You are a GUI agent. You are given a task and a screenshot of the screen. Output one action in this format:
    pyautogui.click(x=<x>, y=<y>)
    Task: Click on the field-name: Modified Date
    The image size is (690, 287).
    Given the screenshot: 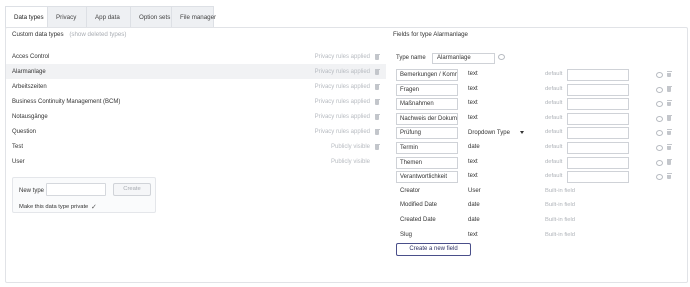 What is the action you would take?
    pyautogui.click(x=419, y=205)
    